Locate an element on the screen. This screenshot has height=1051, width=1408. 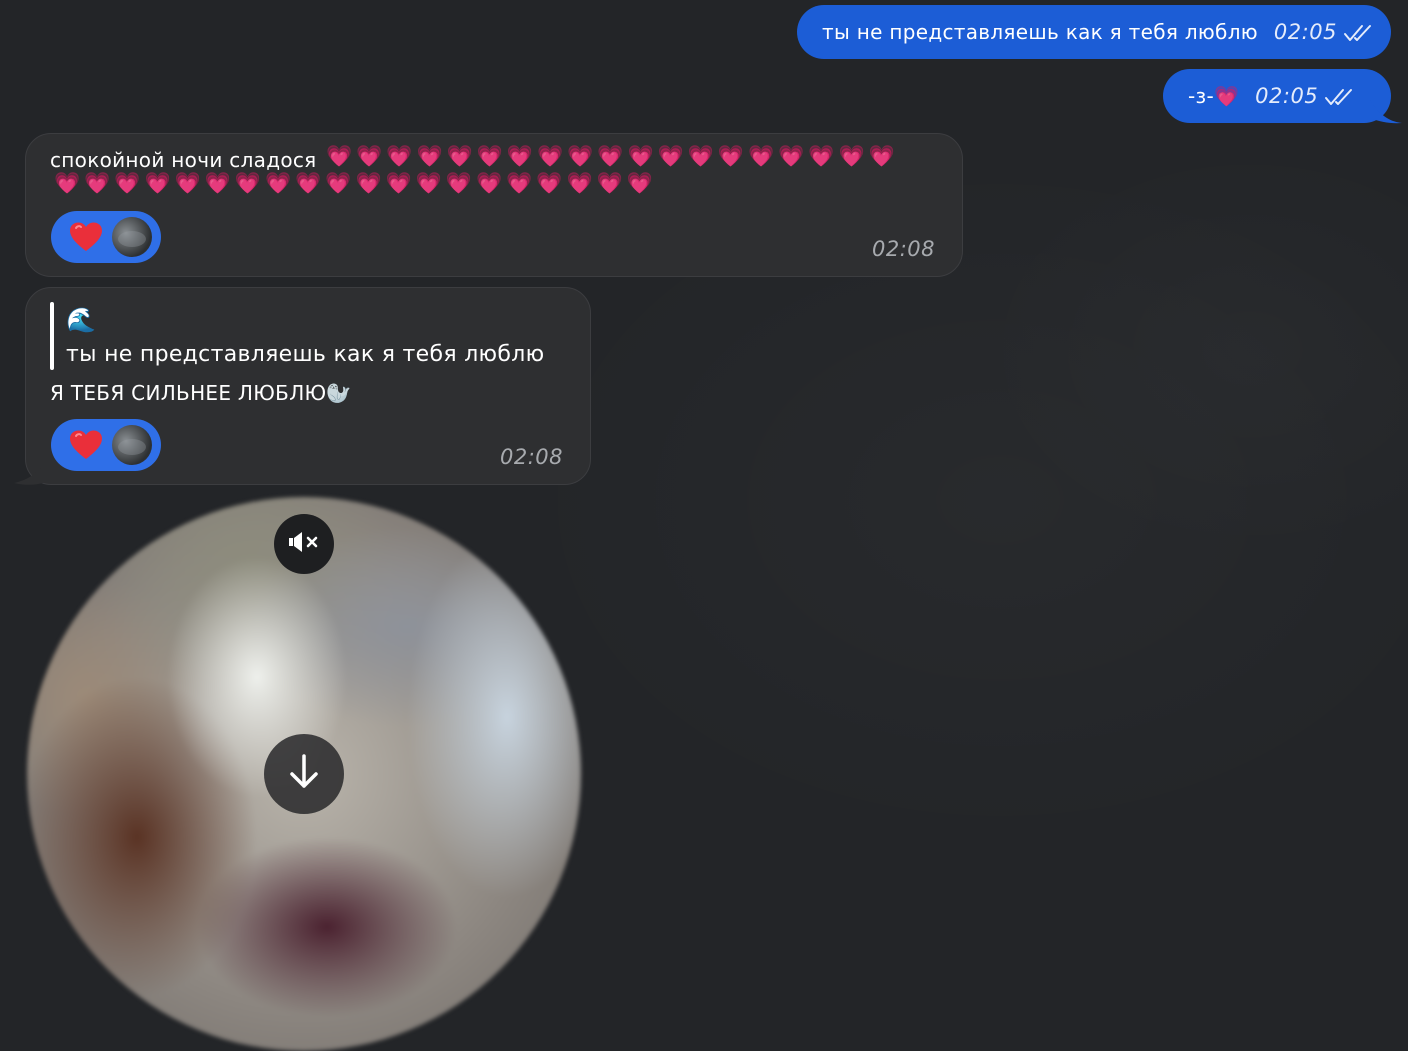
speaker-muted-icon is located at coordinates (304, 544).